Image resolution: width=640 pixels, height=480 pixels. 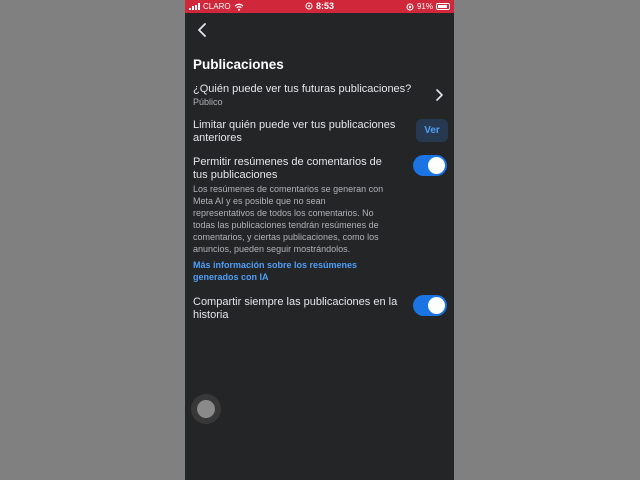 I want to click on share-story-toggle, so click(x=430, y=305).